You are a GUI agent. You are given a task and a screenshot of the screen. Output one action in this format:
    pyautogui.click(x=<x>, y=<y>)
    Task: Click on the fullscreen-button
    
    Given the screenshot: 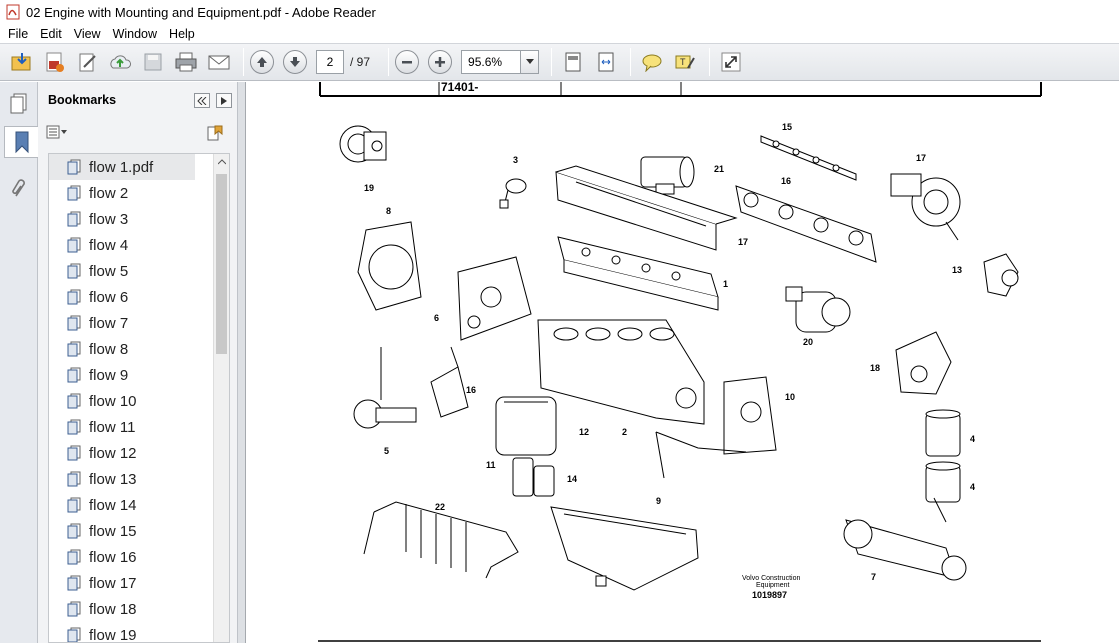 What is the action you would take?
    pyautogui.click(x=731, y=62)
    